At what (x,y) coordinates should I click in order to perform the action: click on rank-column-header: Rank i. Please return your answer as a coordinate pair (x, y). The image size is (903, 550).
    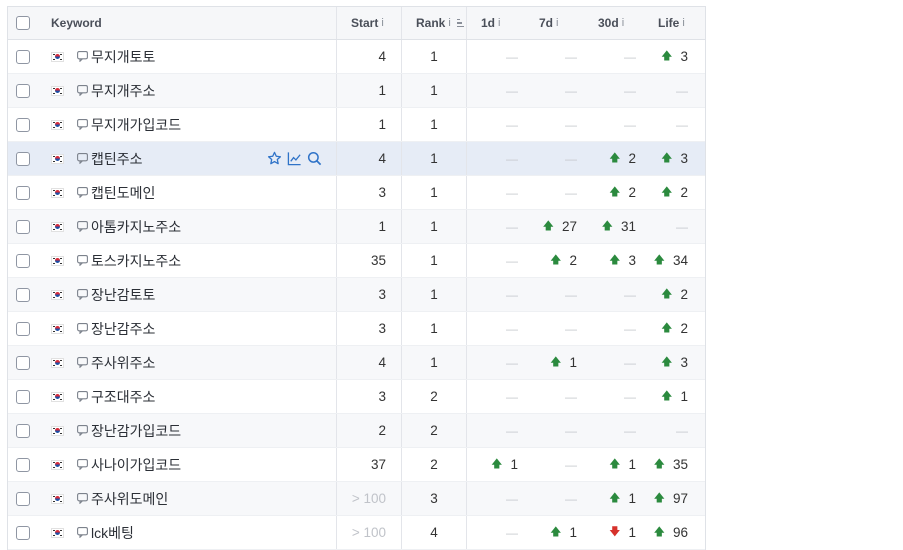
    Looking at the image, I should click on (434, 23).